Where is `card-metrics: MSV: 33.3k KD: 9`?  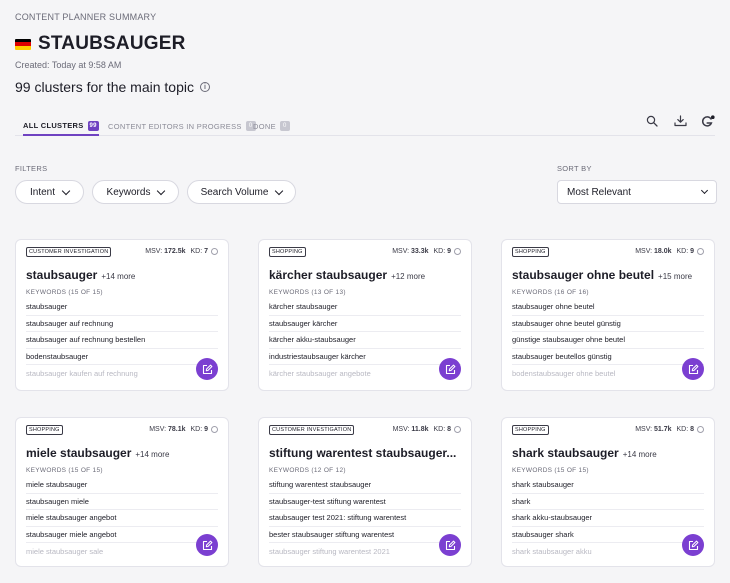 card-metrics: MSV: 33.3k KD: 9 is located at coordinates (426, 251).